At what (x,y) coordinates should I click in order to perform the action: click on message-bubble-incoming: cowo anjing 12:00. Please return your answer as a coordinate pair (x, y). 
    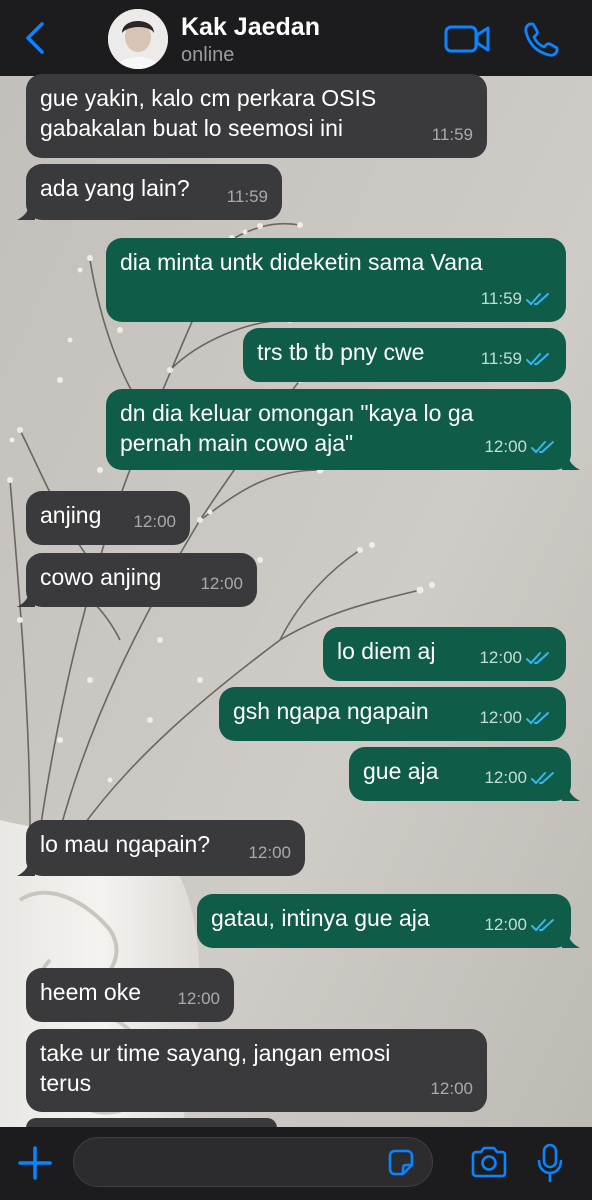
    Looking at the image, I should click on (137, 580).